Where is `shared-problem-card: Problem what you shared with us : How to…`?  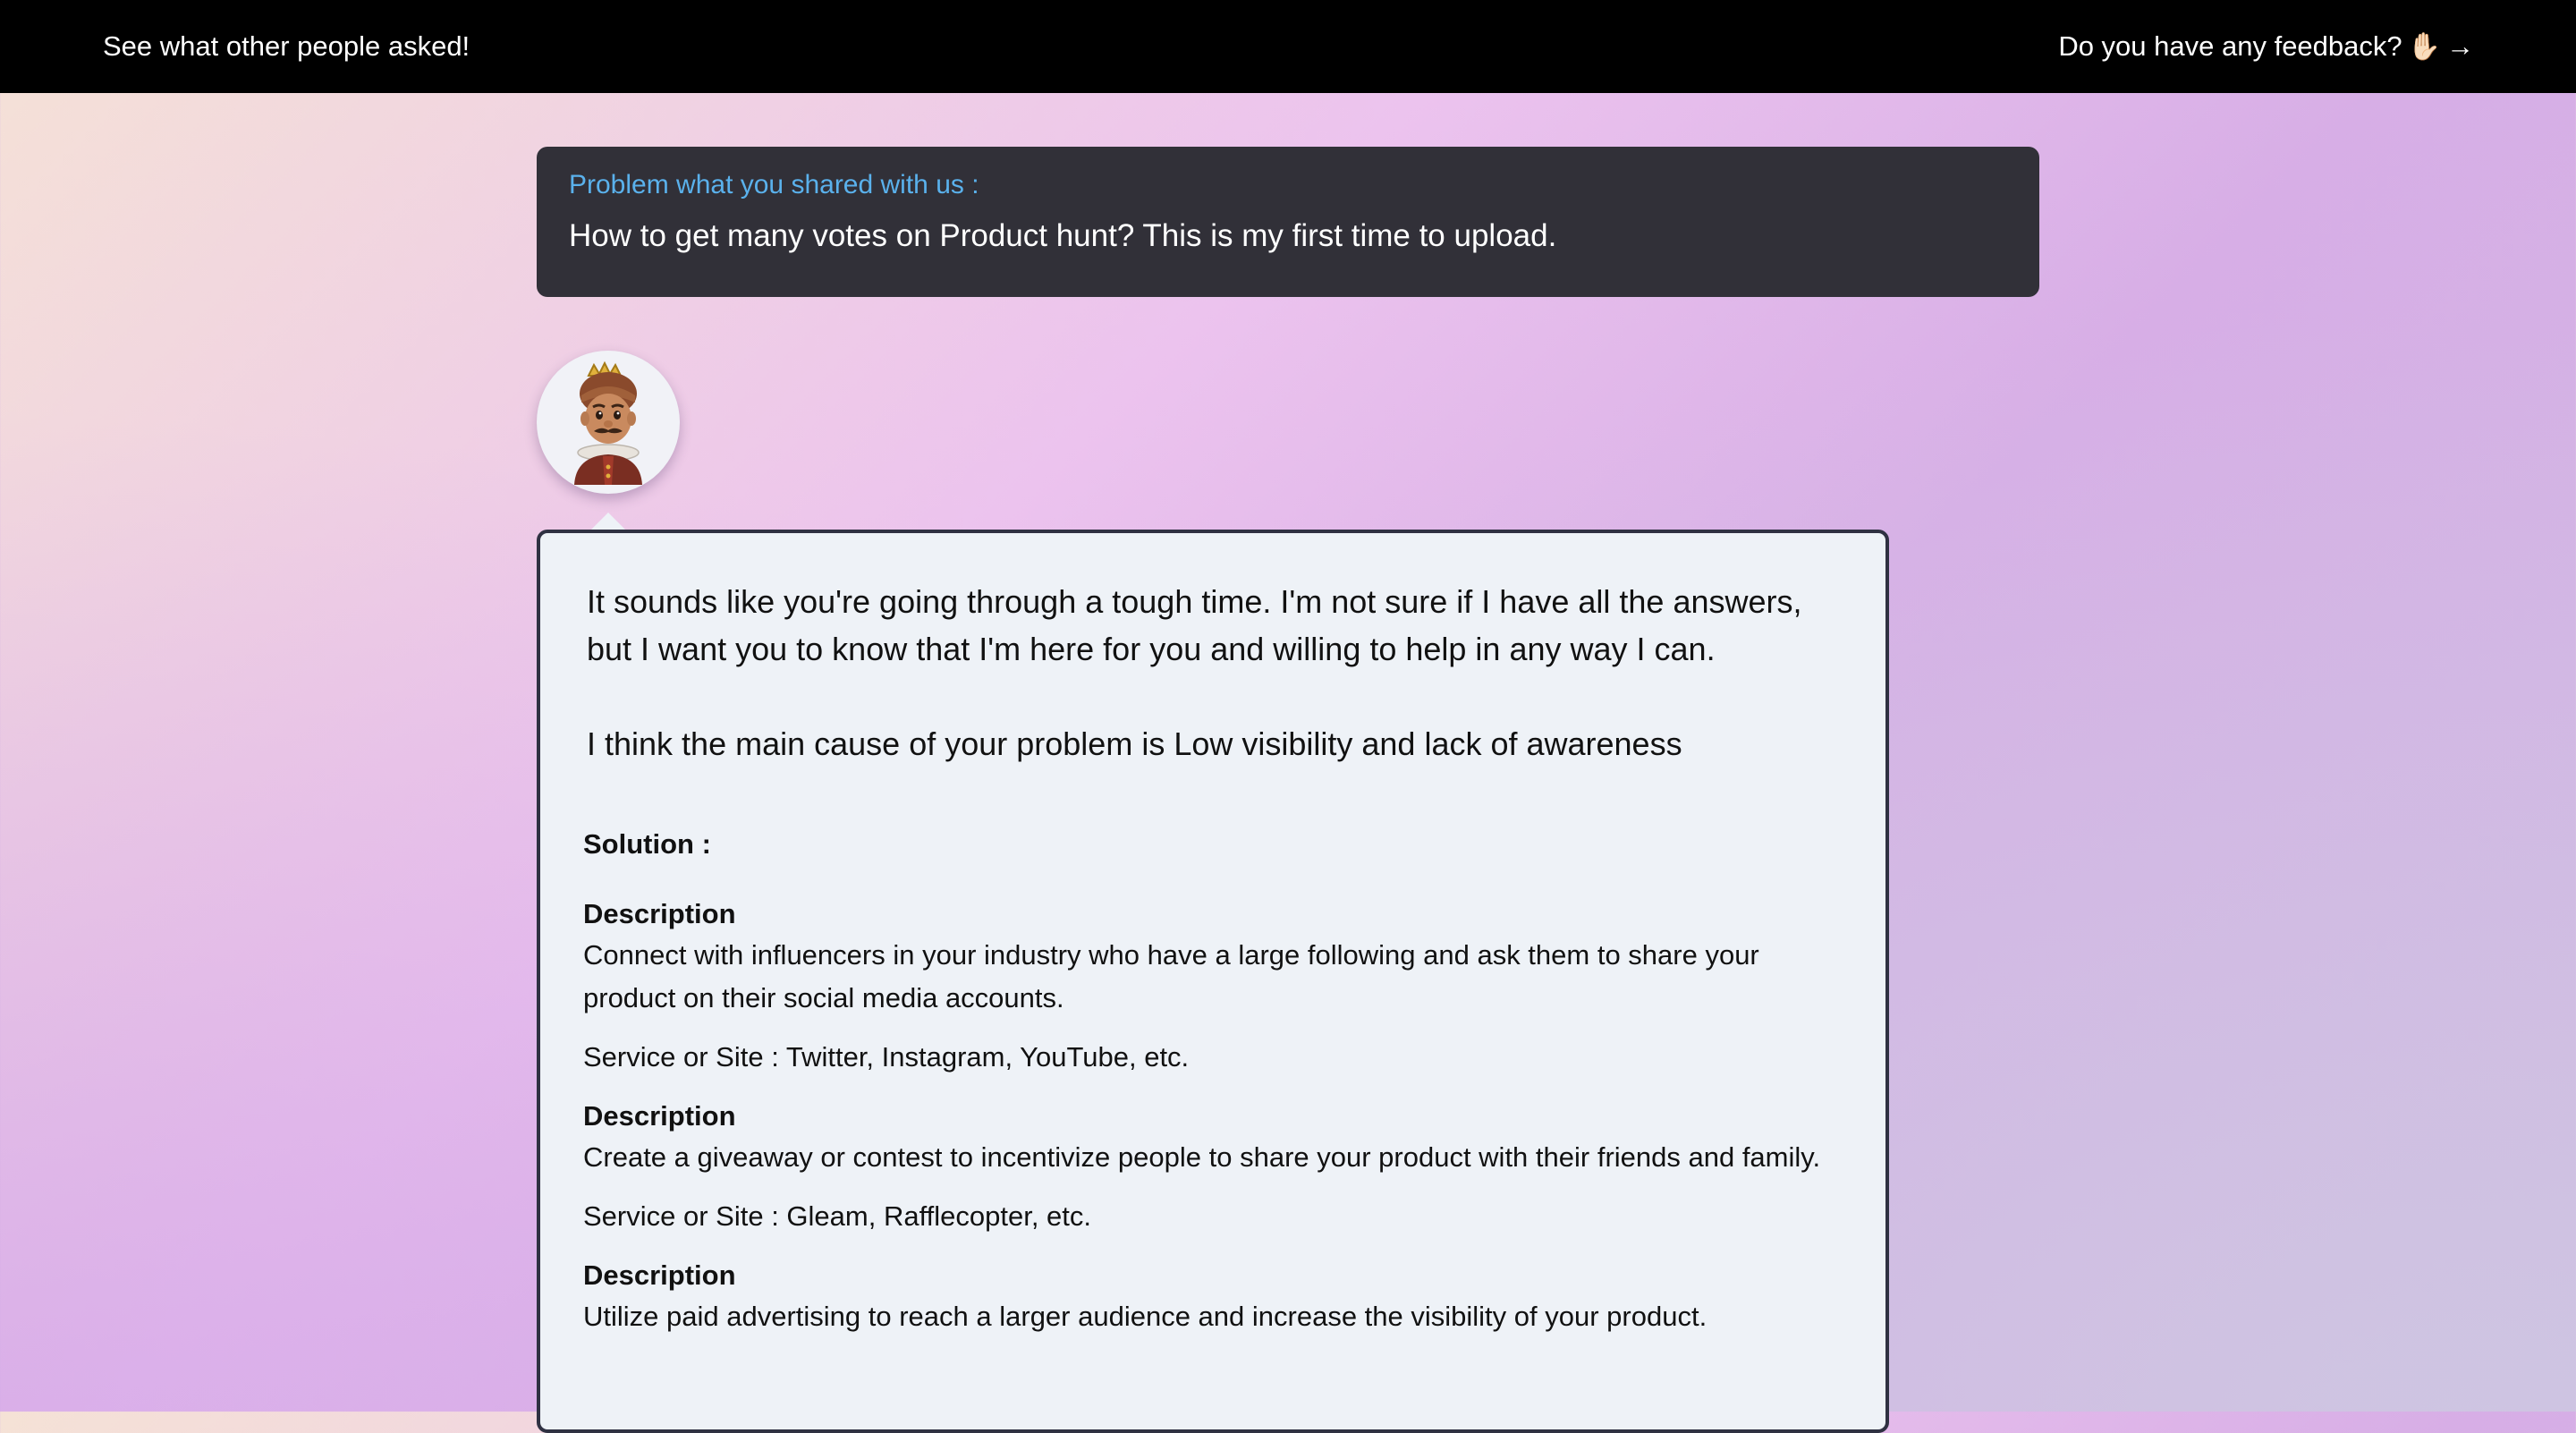
shared-problem-card: Problem what you shared with us : How to… is located at coordinates (1288, 222).